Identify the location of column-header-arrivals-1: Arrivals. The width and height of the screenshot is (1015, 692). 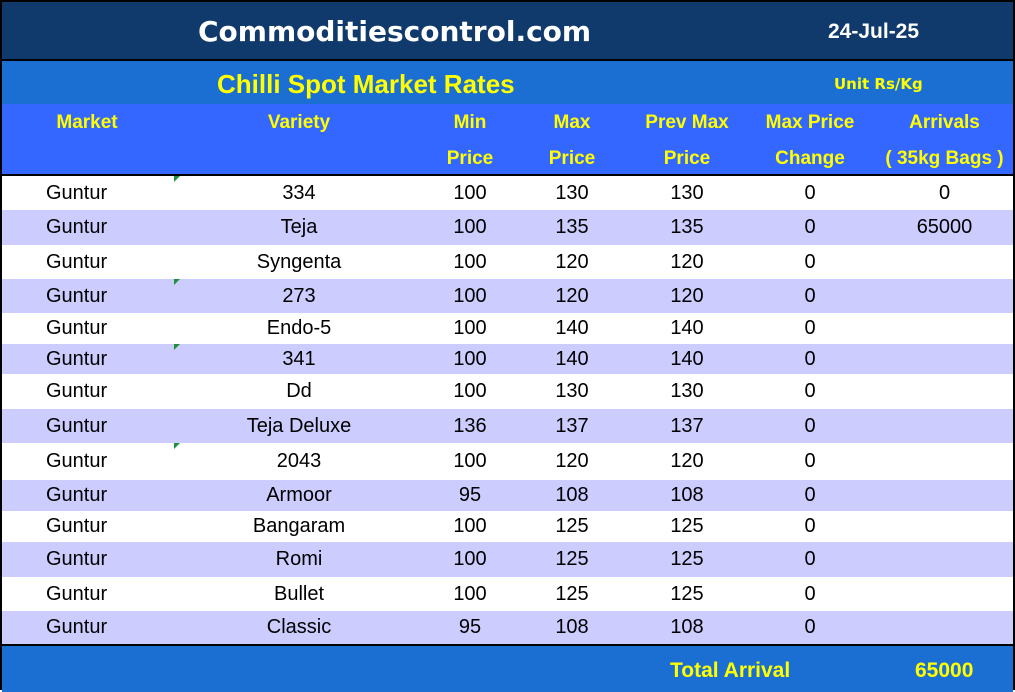
(944, 122).